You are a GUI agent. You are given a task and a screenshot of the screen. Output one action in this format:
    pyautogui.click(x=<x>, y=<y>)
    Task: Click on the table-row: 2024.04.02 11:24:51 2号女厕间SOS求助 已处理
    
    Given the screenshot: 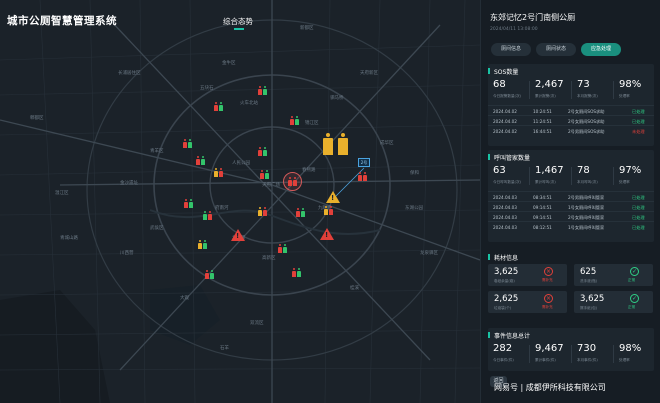 What is the action you would take?
    pyautogui.click(x=571, y=120)
    